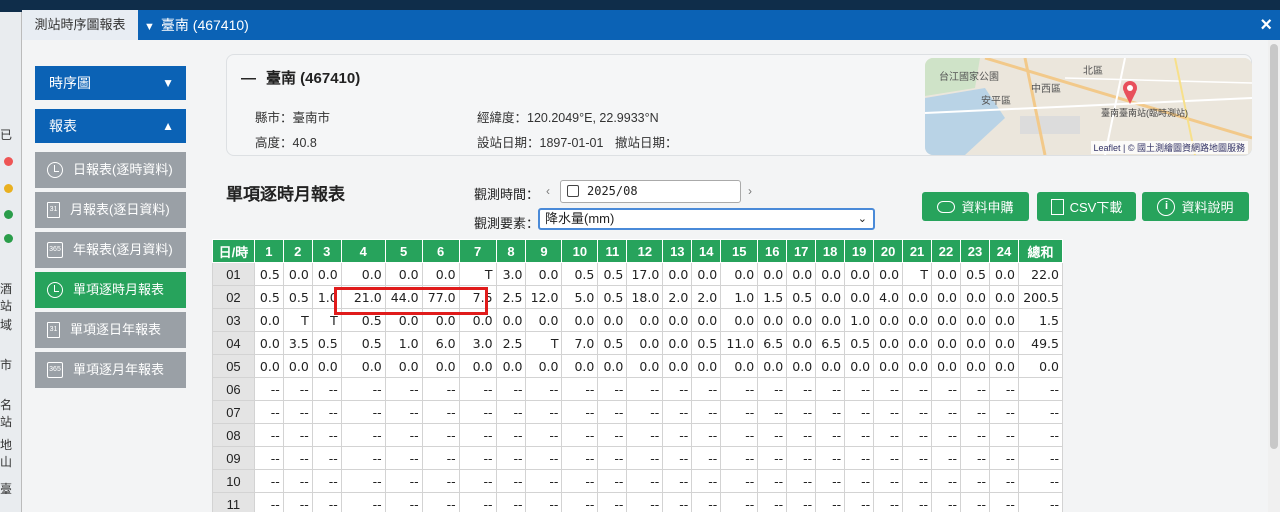 This screenshot has height=512, width=1280. I want to click on table-cell: 2.5, so click(511, 297).